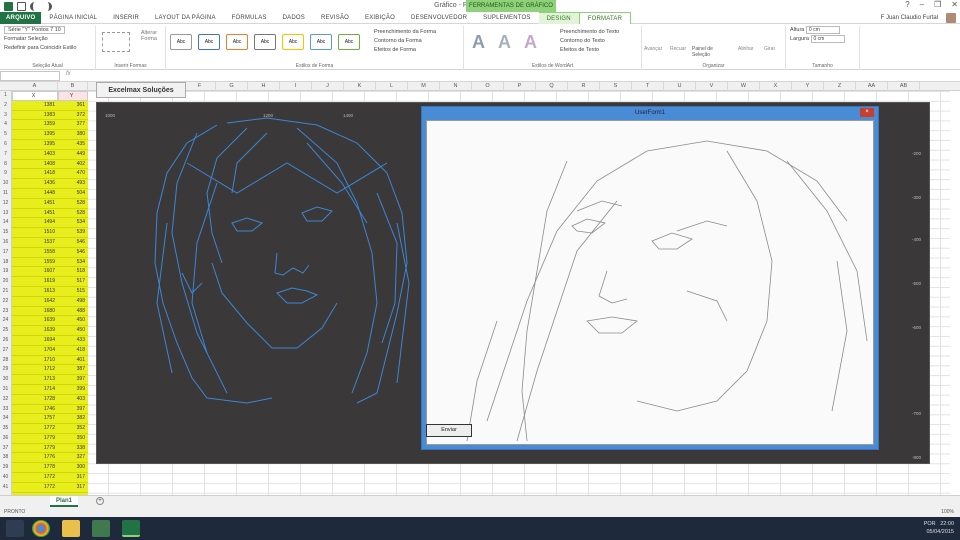 The image size is (960, 540). What do you see at coordinates (424, 86) in the screenshot?
I see `column-header: M` at bounding box center [424, 86].